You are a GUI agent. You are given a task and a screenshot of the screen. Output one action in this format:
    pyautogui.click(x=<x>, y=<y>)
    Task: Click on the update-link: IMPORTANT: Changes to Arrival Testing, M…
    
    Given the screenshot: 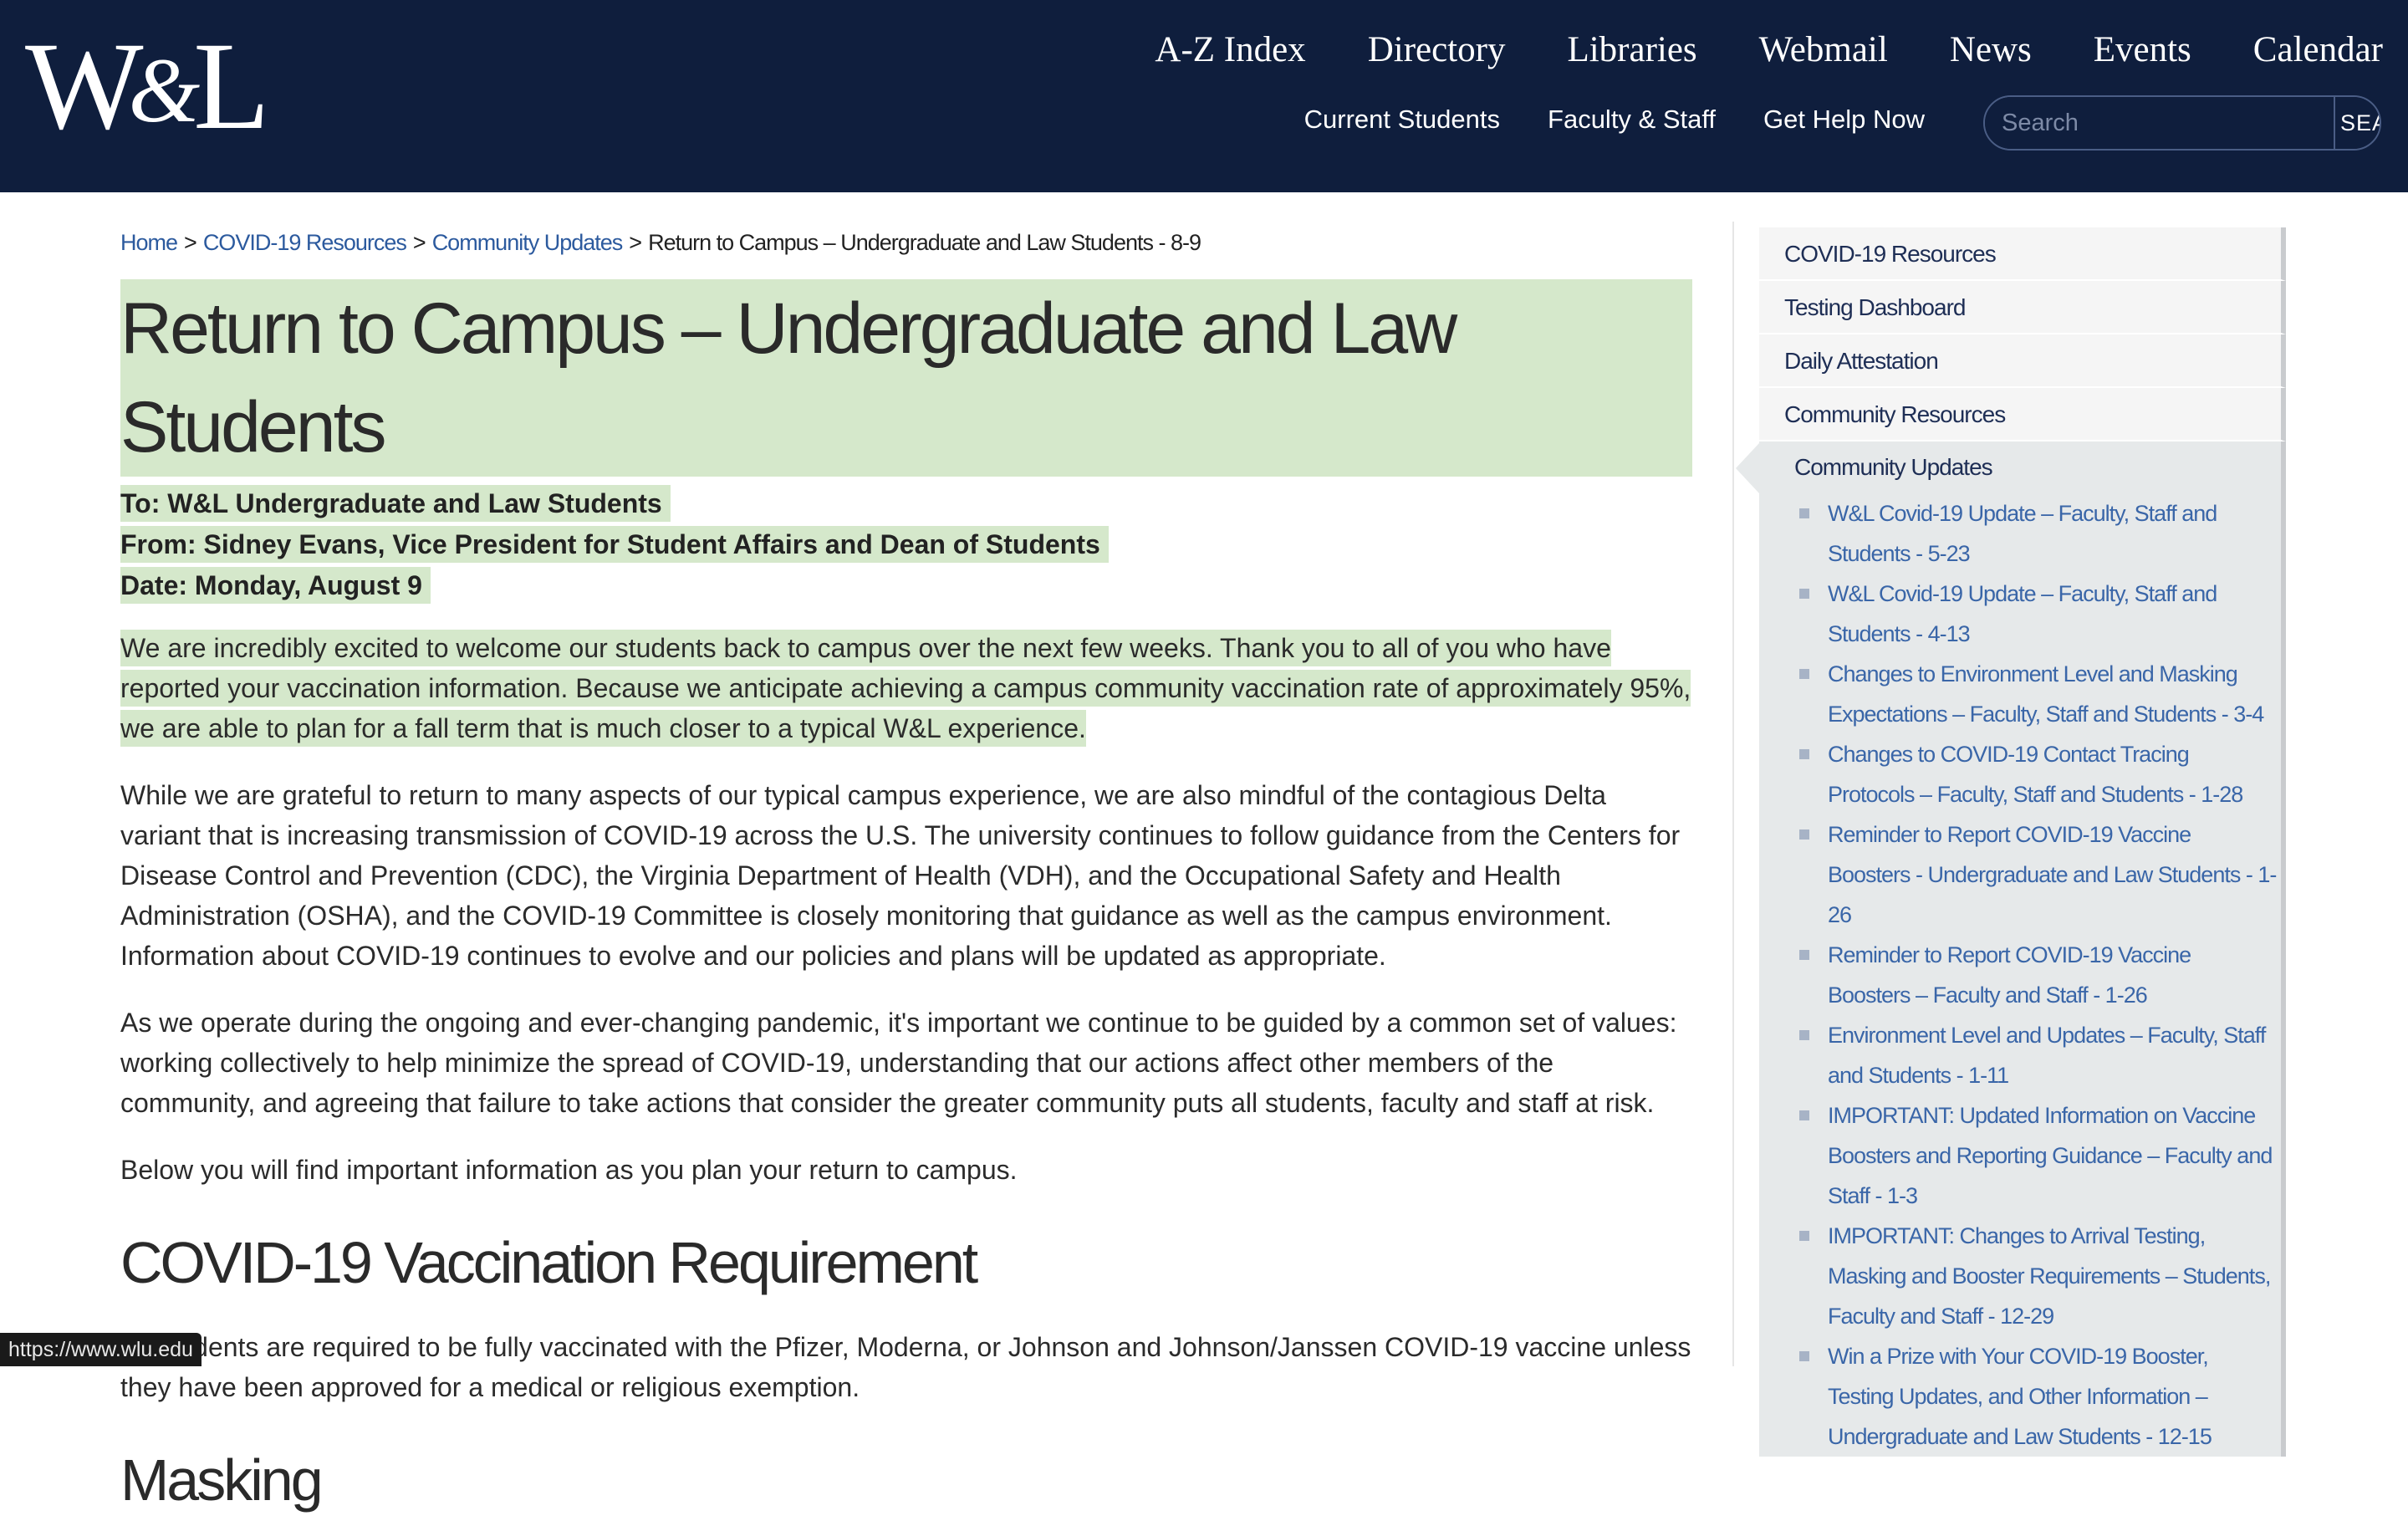 What is the action you would take?
    pyautogui.click(x=2049, y=1276)
    